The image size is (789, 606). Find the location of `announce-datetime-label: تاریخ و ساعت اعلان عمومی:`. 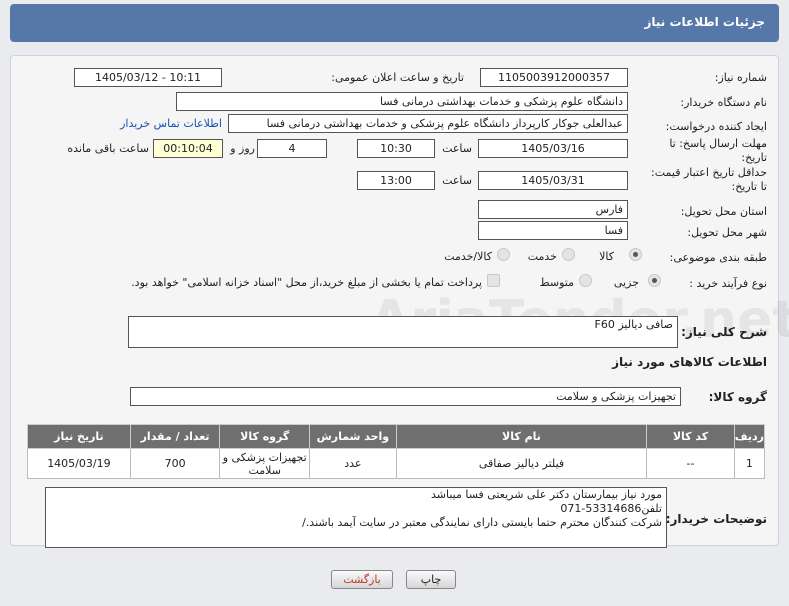

announce-datetime-label: تاریخ و ساعت اعلان عمومی: is located at coordinates (397, 77).